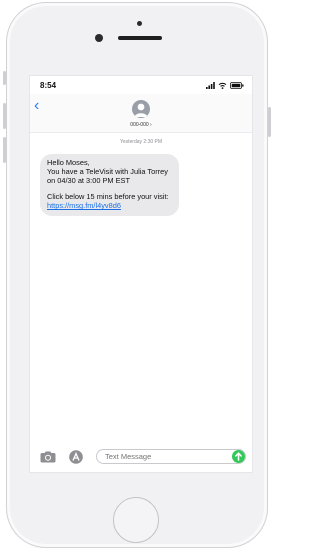  I want to click on proximity-sensor, so click(139, 23).